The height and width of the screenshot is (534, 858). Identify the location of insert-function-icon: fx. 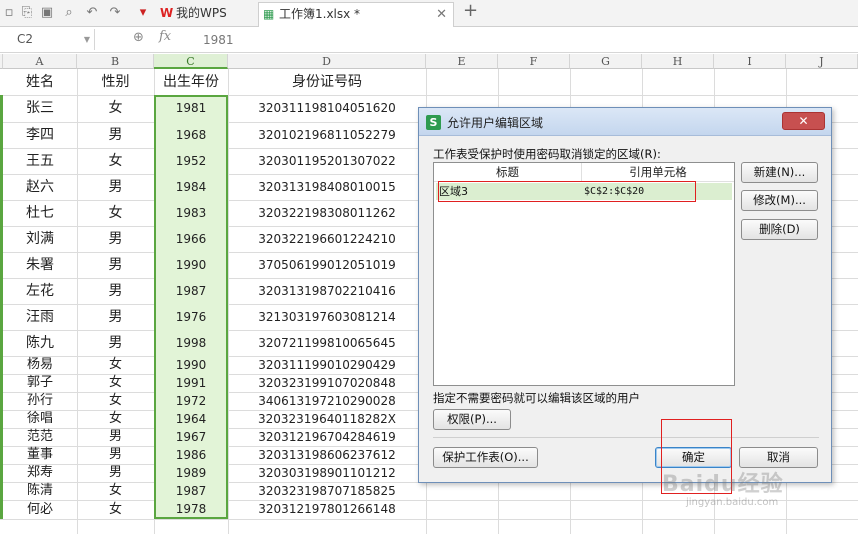
(165, 36).